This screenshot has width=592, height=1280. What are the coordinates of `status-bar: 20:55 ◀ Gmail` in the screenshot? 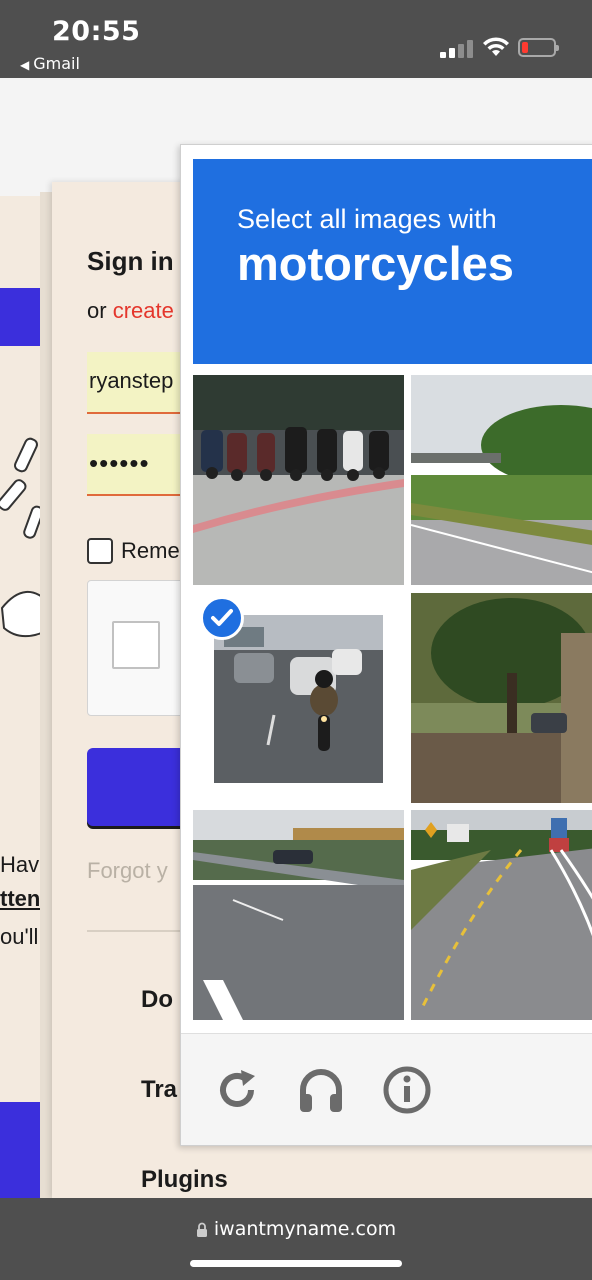 It's located at (296, 39).